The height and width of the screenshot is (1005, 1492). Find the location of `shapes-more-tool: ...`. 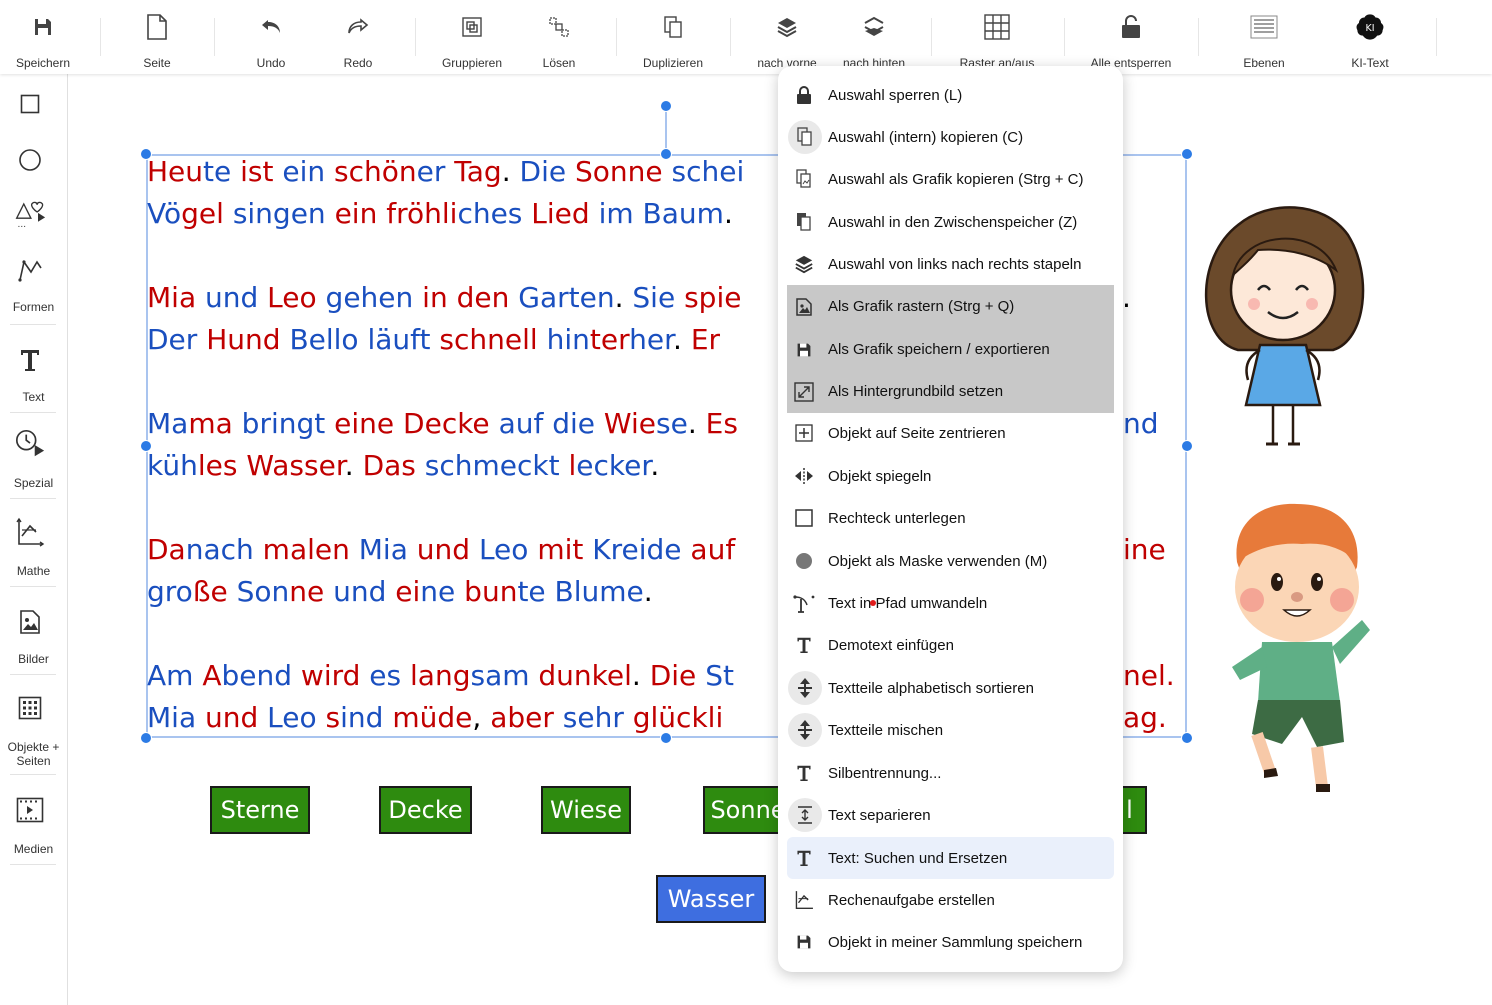

shapes-more-tool: ... is located at coordinates (33, 216).